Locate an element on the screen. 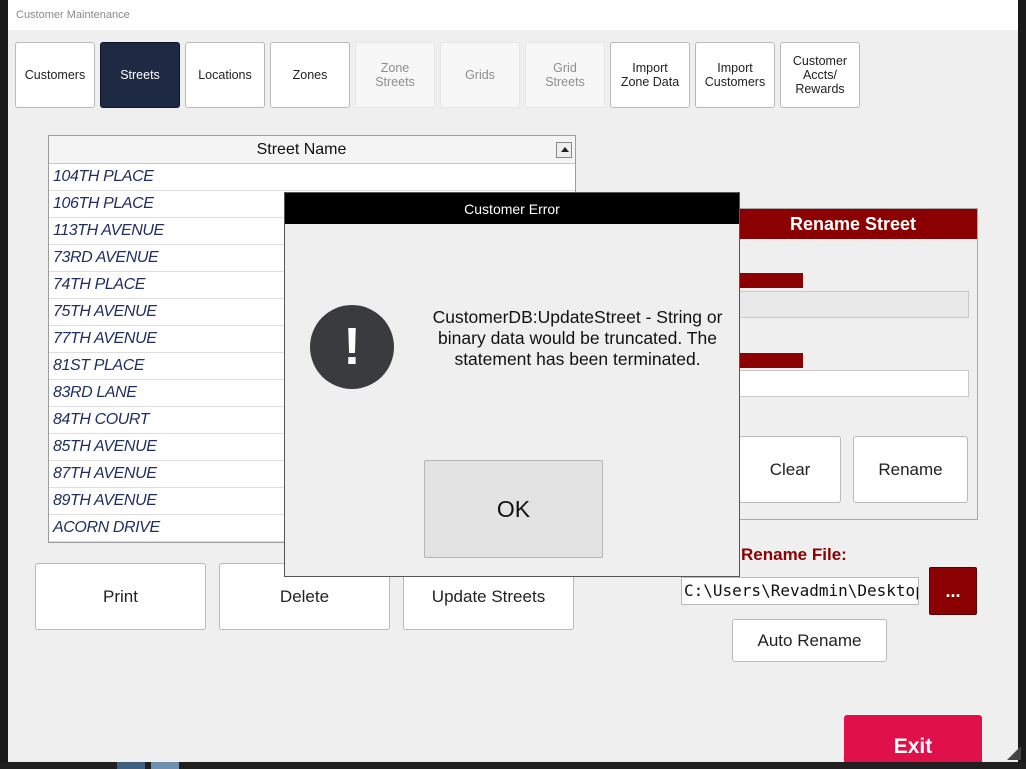 This screenshot has height=769, width=1026. scroll-up-arrow-icon is located at coordinates (564, 150).